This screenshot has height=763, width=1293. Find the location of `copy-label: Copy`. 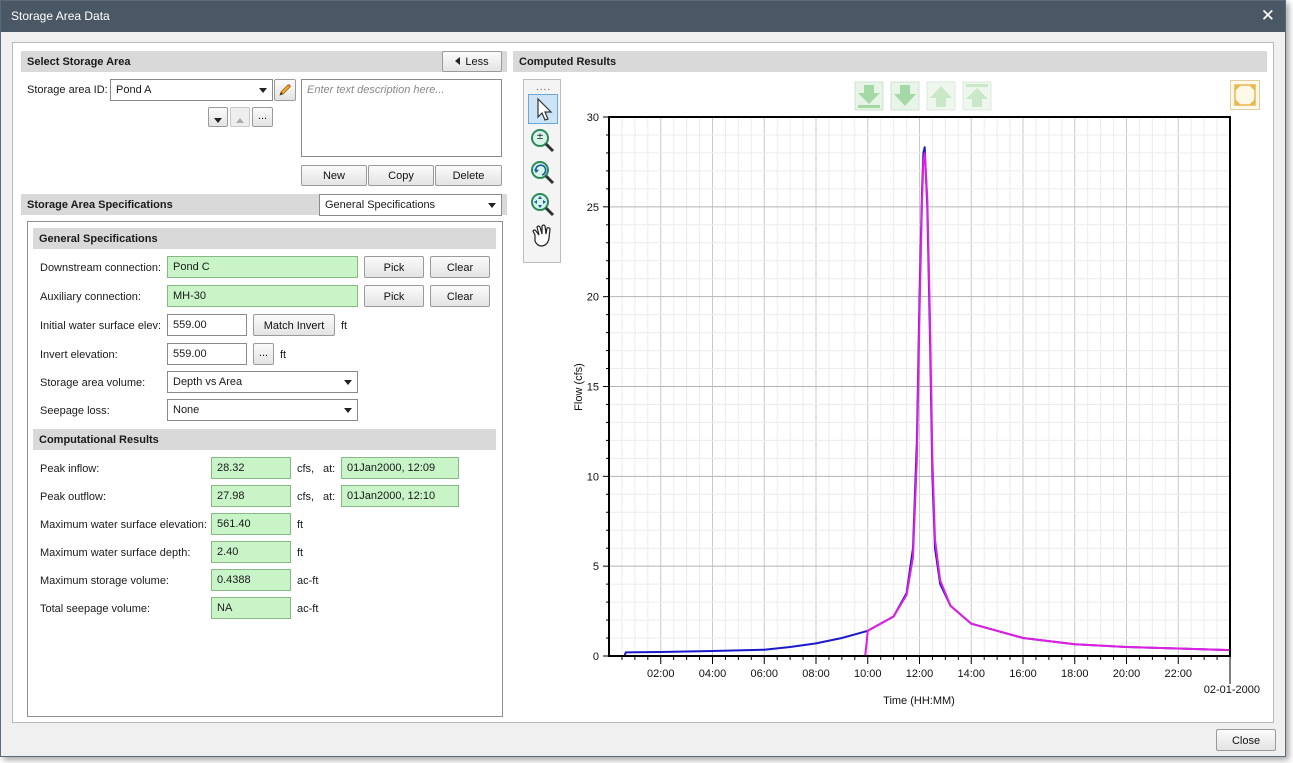

copy-label: Copy is located at coordinates (401, 176).